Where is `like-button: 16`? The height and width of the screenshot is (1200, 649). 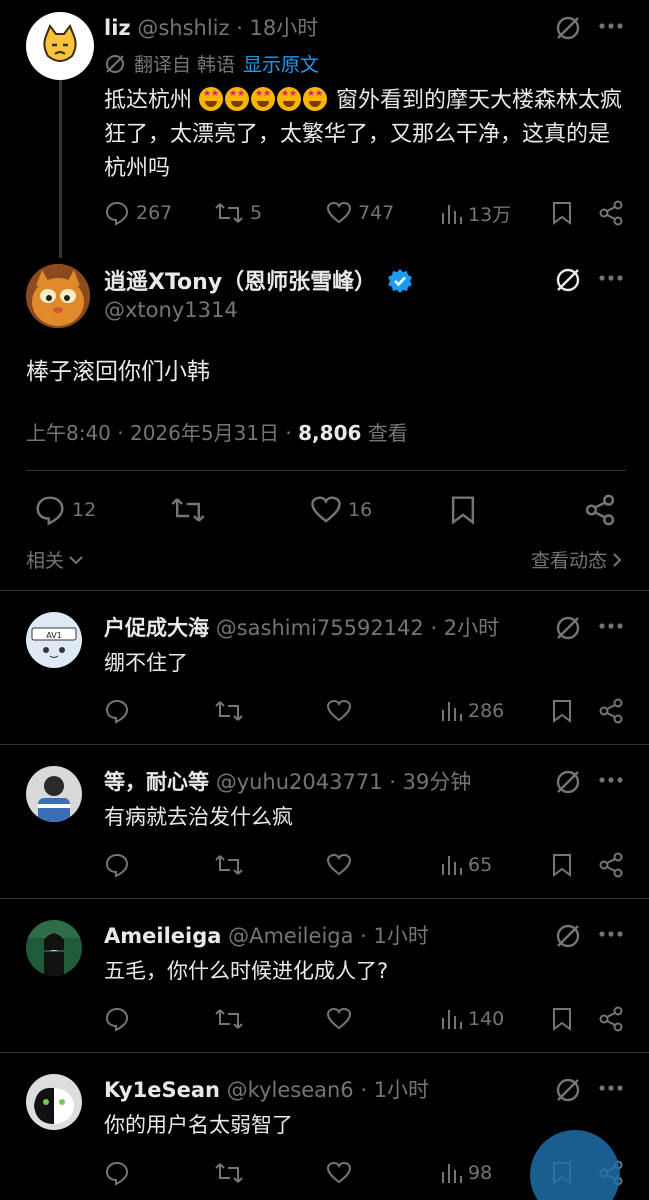
like-button: 16 is located at coordinates (341, 510).